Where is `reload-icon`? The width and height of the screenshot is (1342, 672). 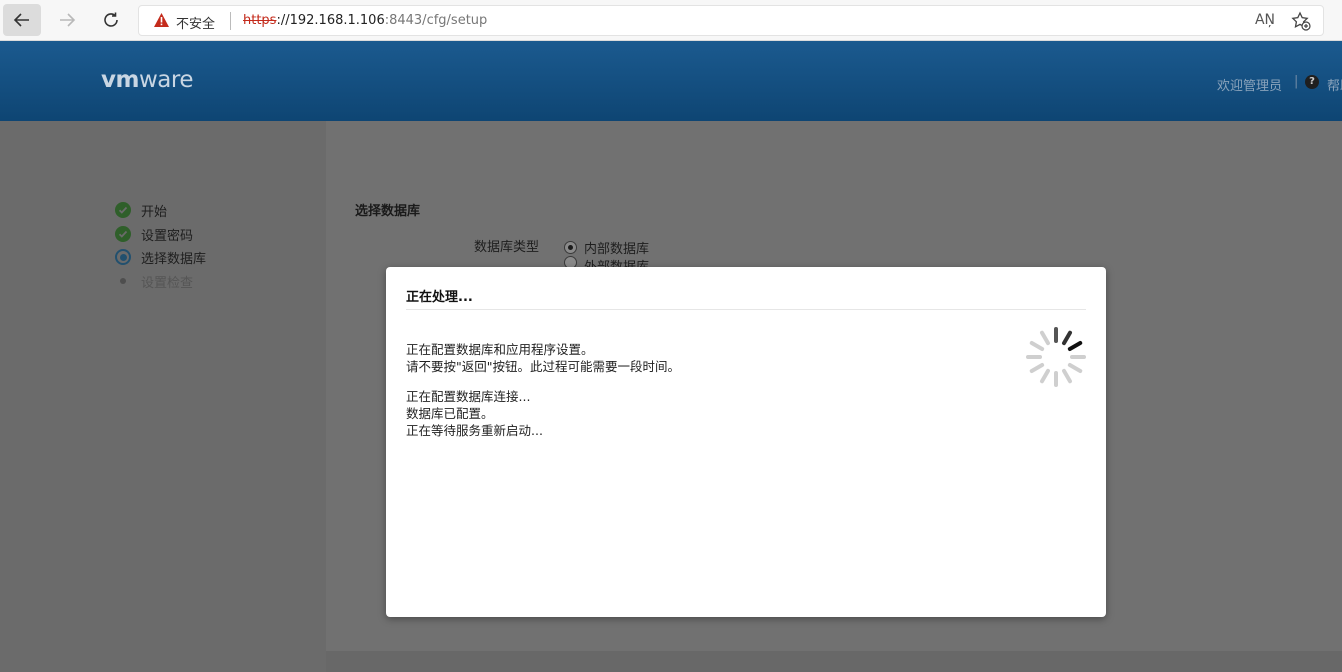
reload-icon is located at coordinates (111, 19).